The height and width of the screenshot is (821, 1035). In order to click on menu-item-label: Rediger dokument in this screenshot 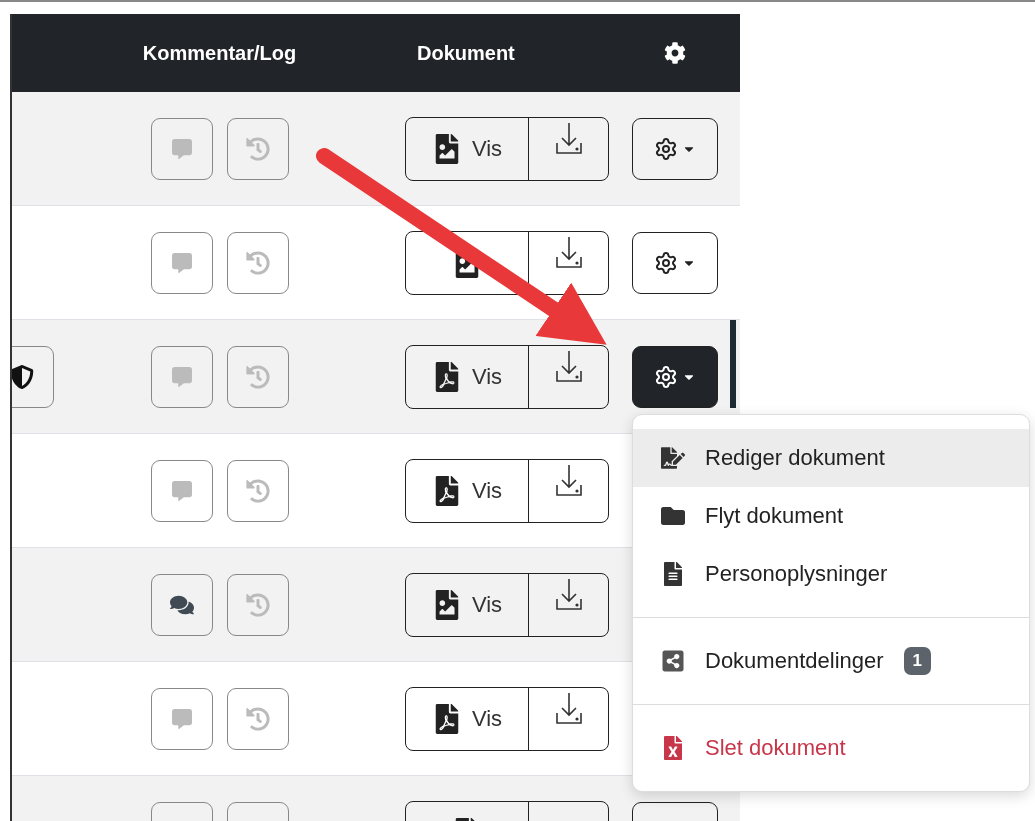, I will do `click(795, 458)`.